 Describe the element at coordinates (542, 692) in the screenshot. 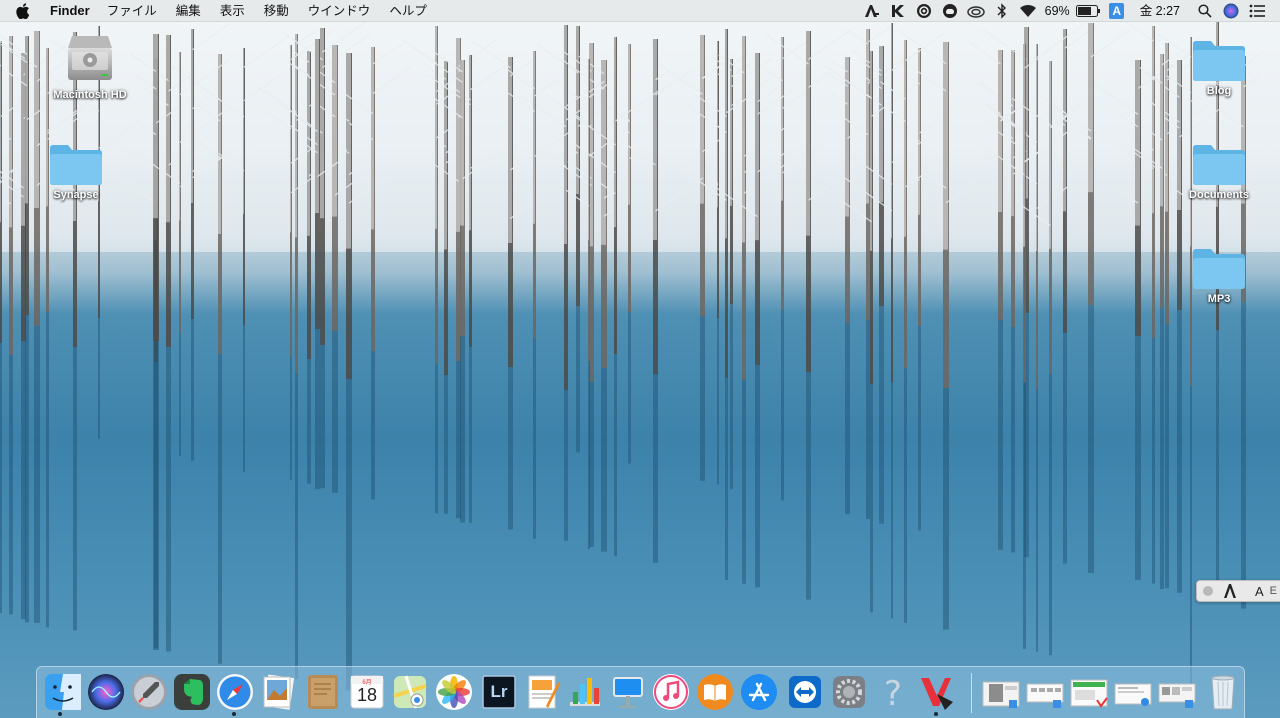

I see `dock-pages` at that location.